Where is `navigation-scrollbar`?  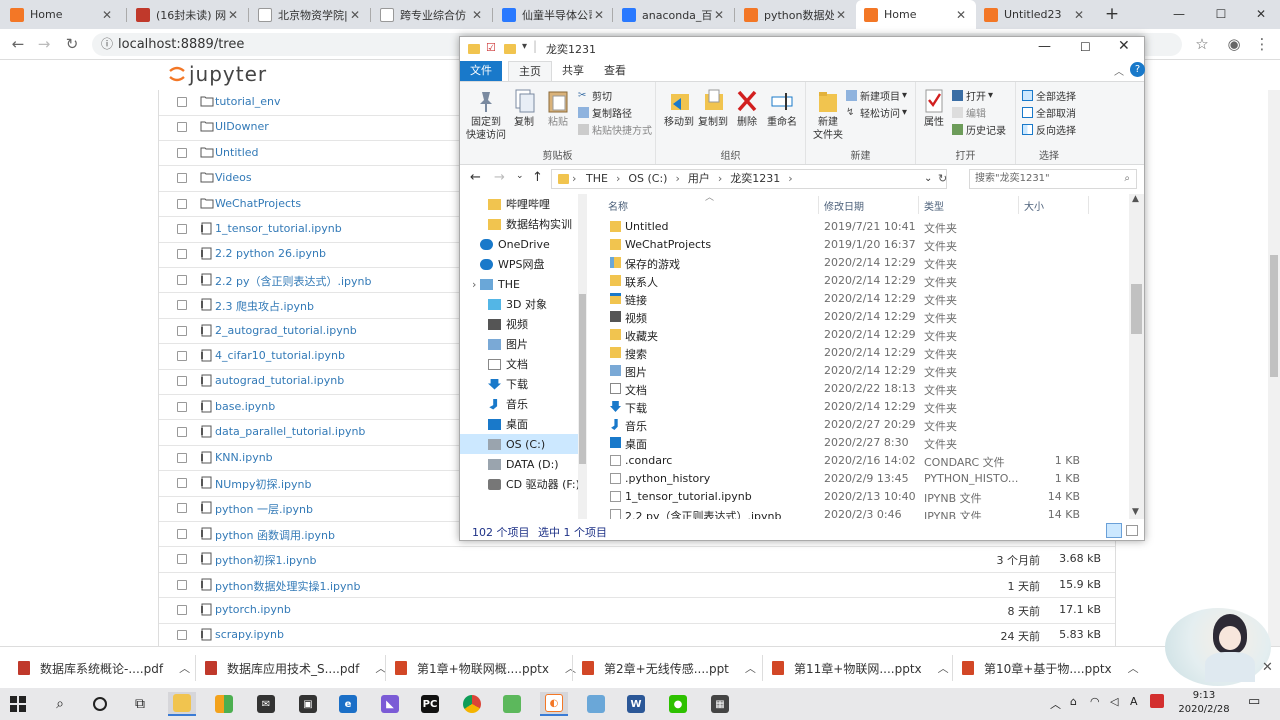 navigation-scrollbar is located at coordinates (582, 356).